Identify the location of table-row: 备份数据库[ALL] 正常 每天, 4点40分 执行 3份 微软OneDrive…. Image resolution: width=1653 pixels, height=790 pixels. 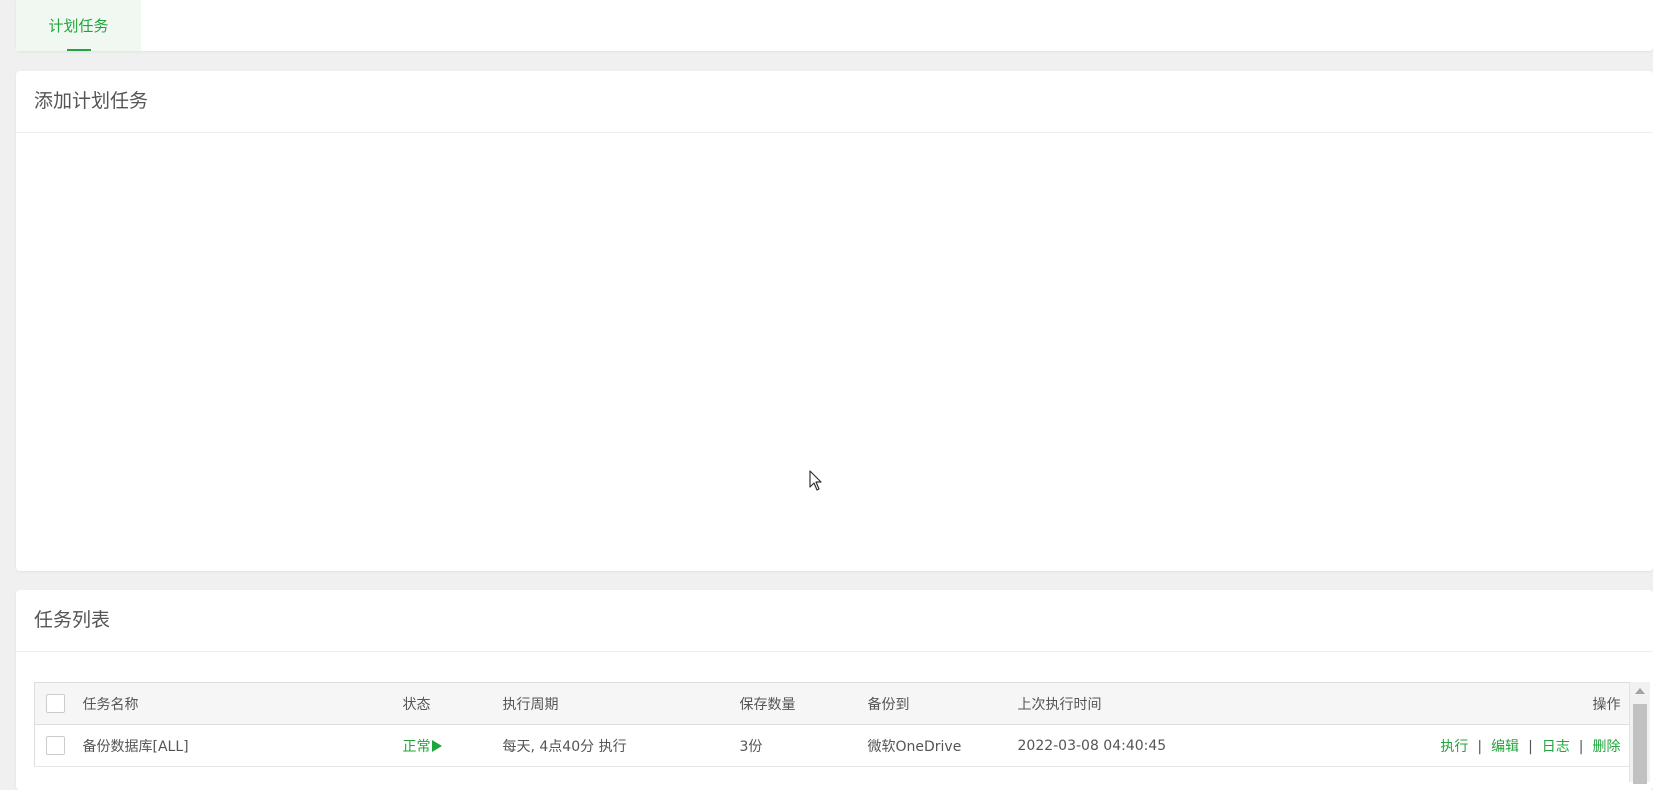
(832, 745).